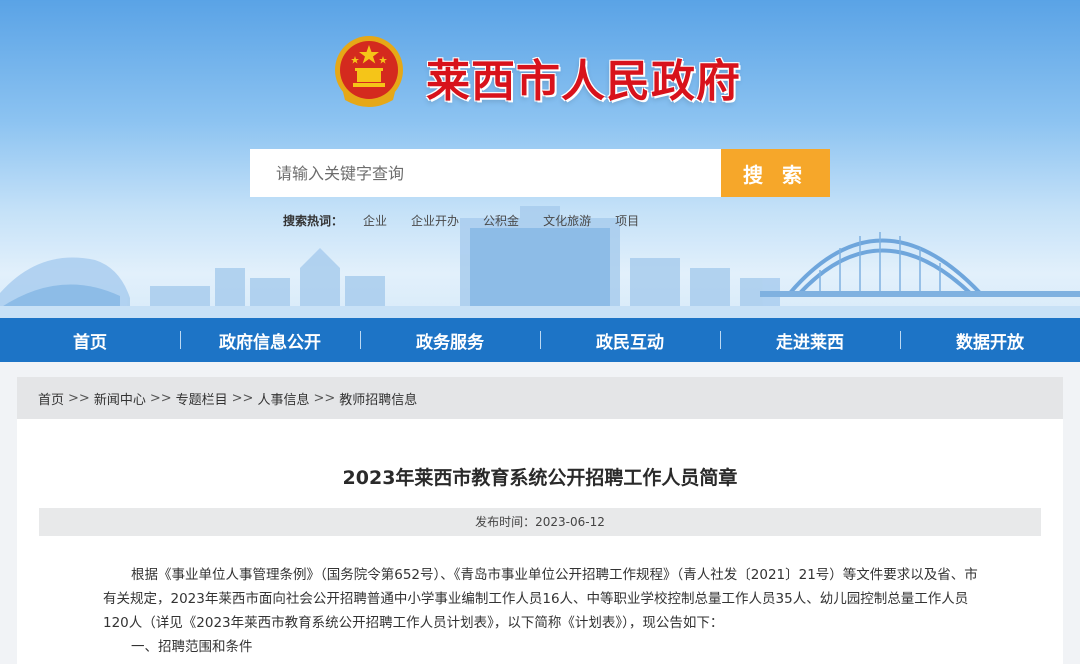  I want to click on hot-term-link: 企业开办, so click(435, 220).